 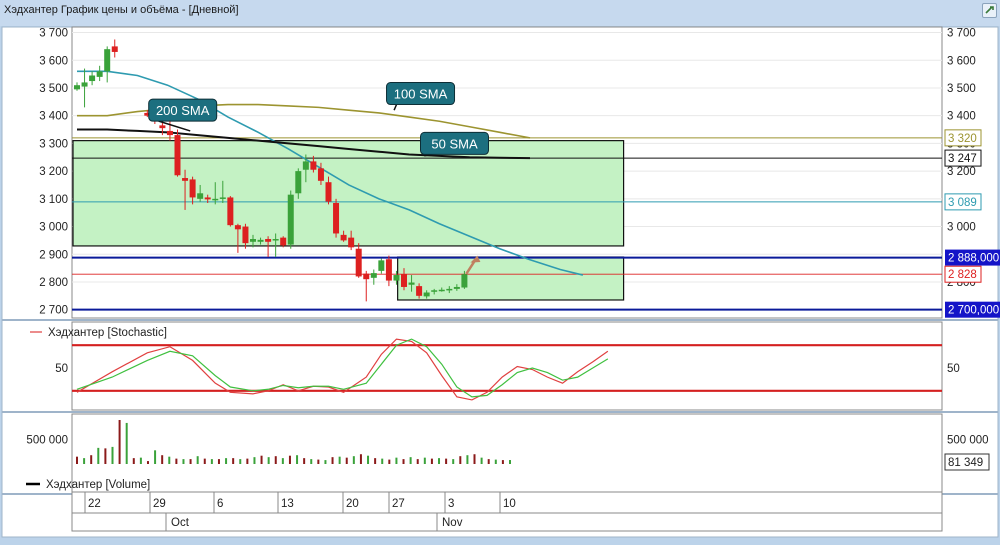 What do you see at coordinates (961, 117) in the screenshot?
I see `price-tick-label-right: 3 400` at bounding box center [961, 117].